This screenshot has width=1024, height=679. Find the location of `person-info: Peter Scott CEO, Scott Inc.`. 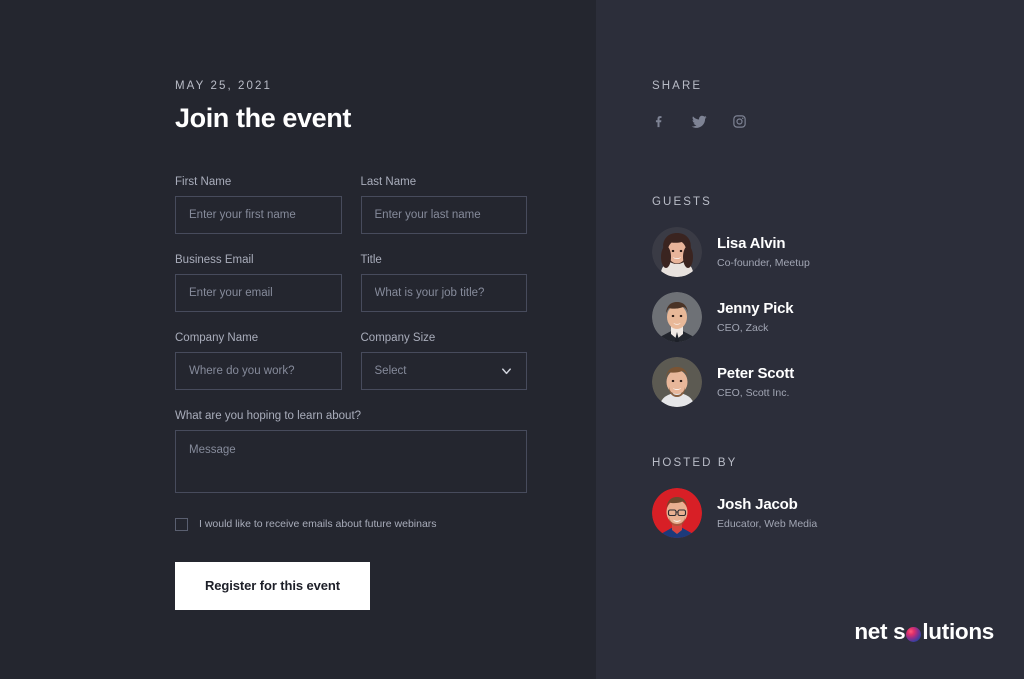

person-info: Peter Scott CEO, Scott Inc. is located at coordinates (755, 382).